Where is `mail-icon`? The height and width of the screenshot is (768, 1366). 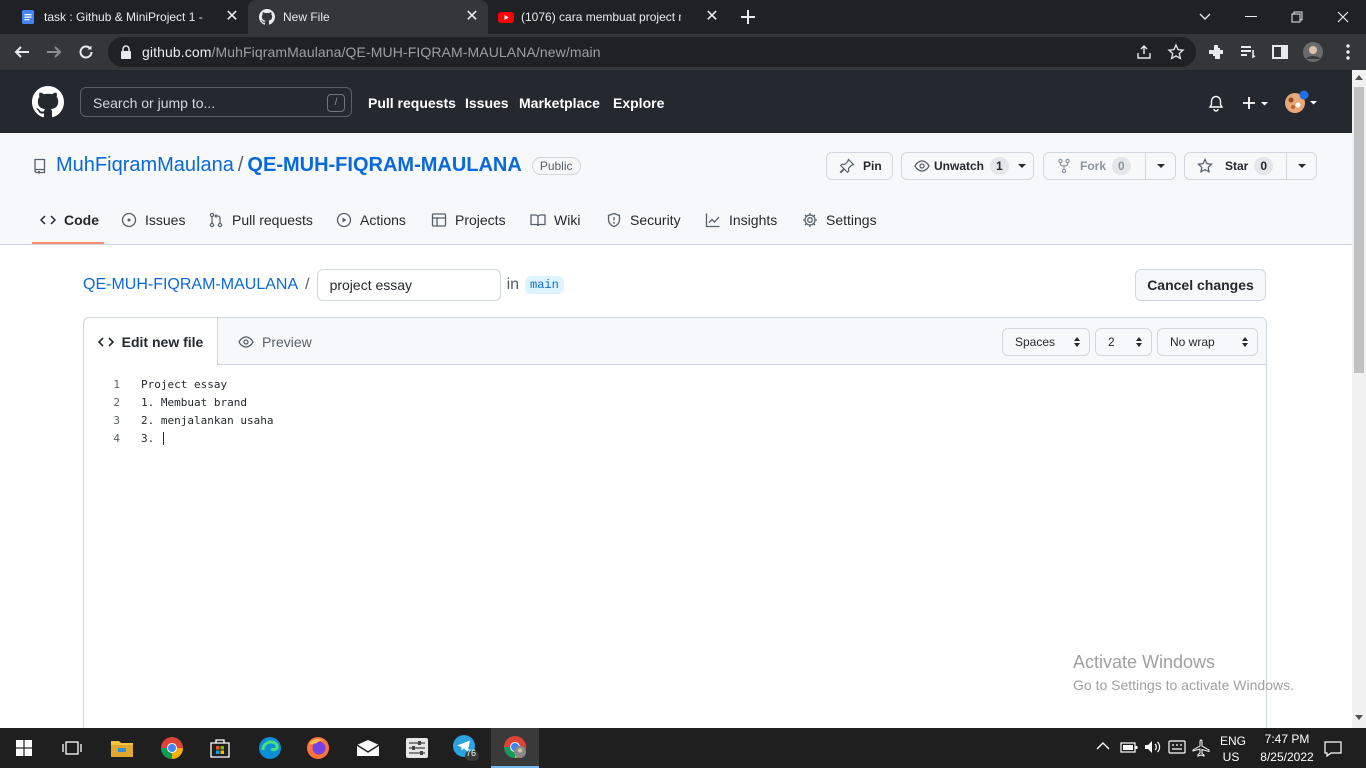
mail-icon is located at coordinates (368, 748).